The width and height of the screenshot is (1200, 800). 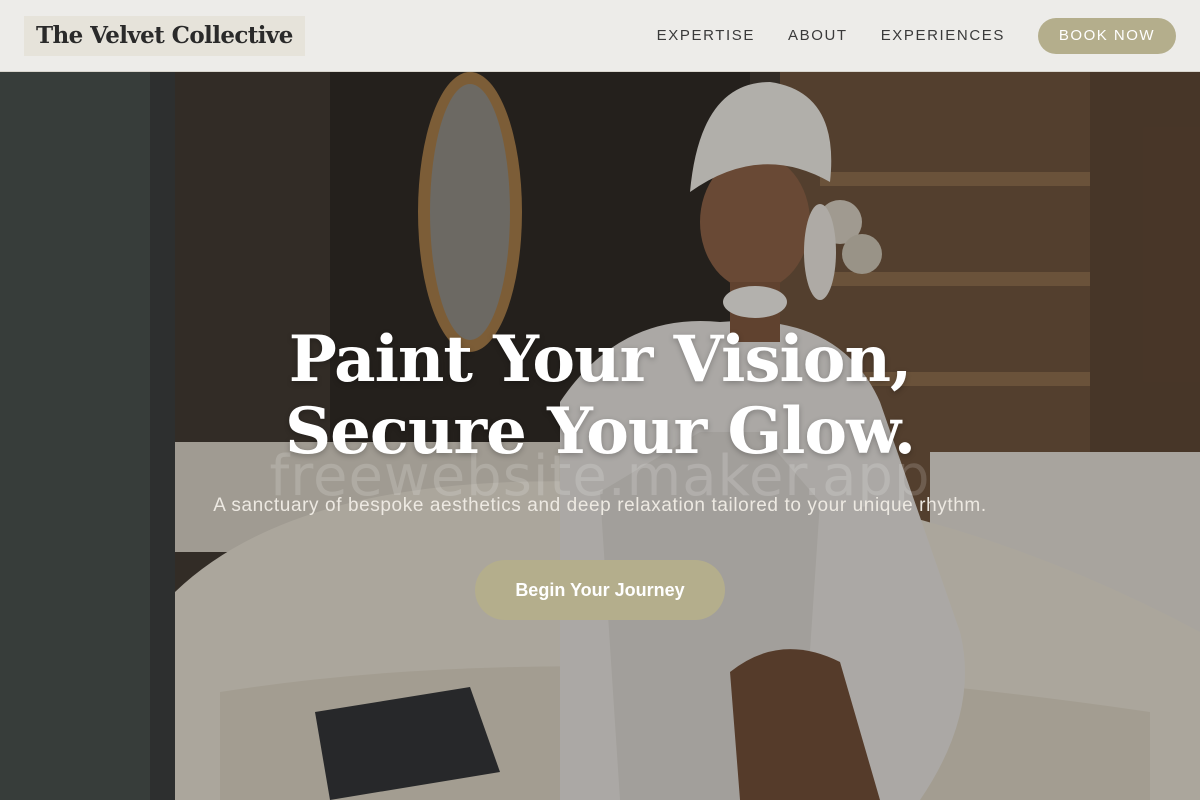 What do you see at coordinates (600, 359) in the screenshot?
I see `hero-headline-line-1: Paint Your Vision,` at bounding box center [600, 359].